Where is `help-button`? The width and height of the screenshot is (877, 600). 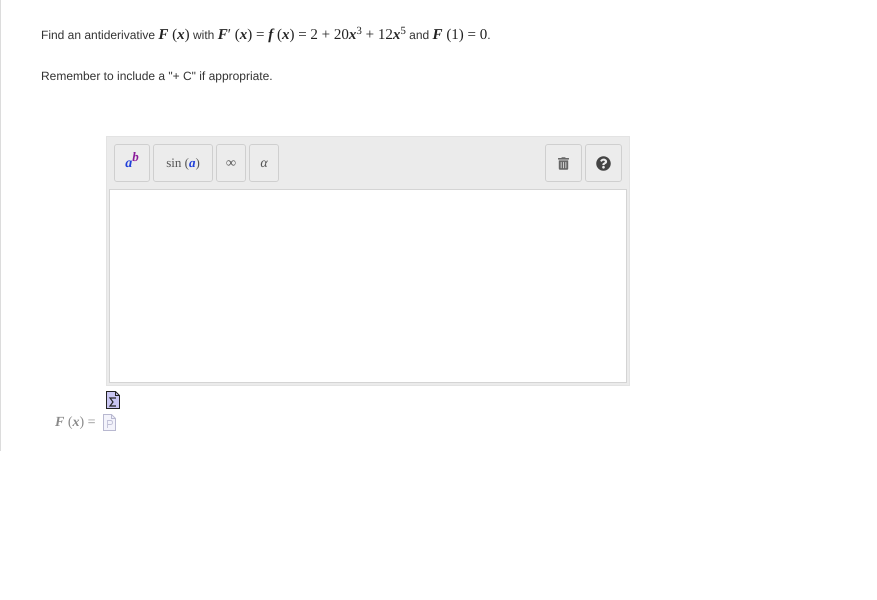
help-button is located at coordinates (603, 163).